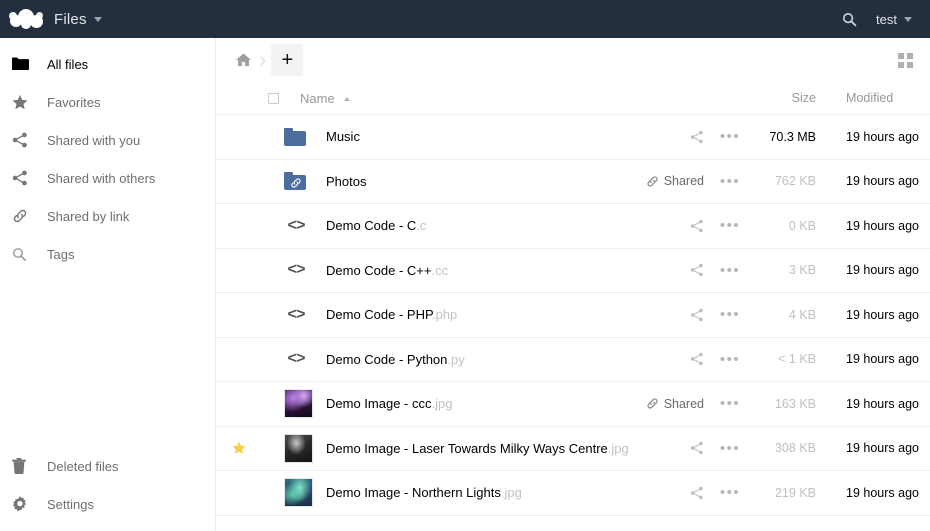  I want to click on user-menu: test, so click(892, 19).